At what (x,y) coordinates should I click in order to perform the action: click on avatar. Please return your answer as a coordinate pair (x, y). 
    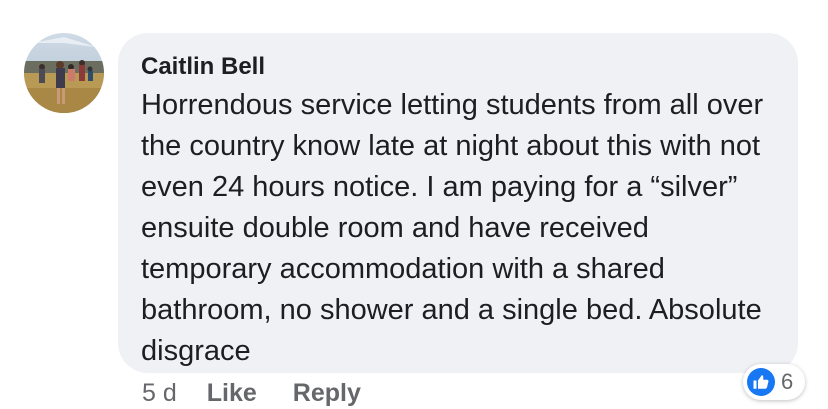
    Looking at the image, I should click on (64, 73).